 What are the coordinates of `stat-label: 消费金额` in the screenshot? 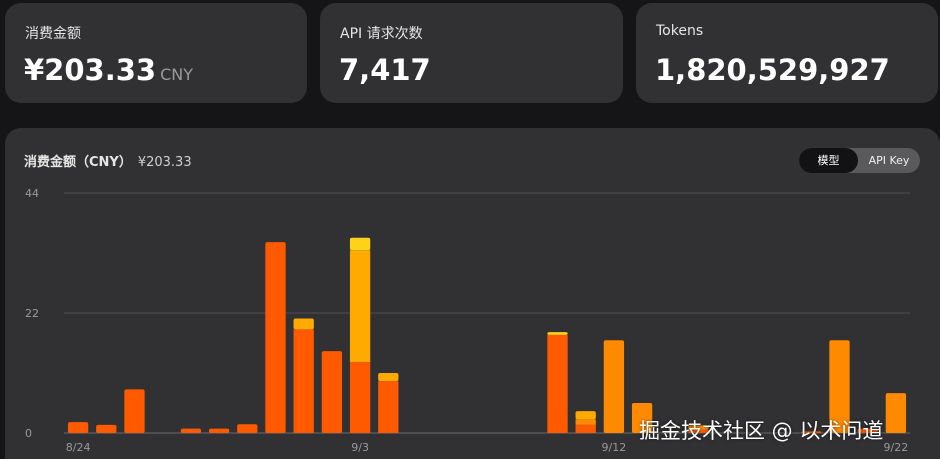 It's located at (53, 34).